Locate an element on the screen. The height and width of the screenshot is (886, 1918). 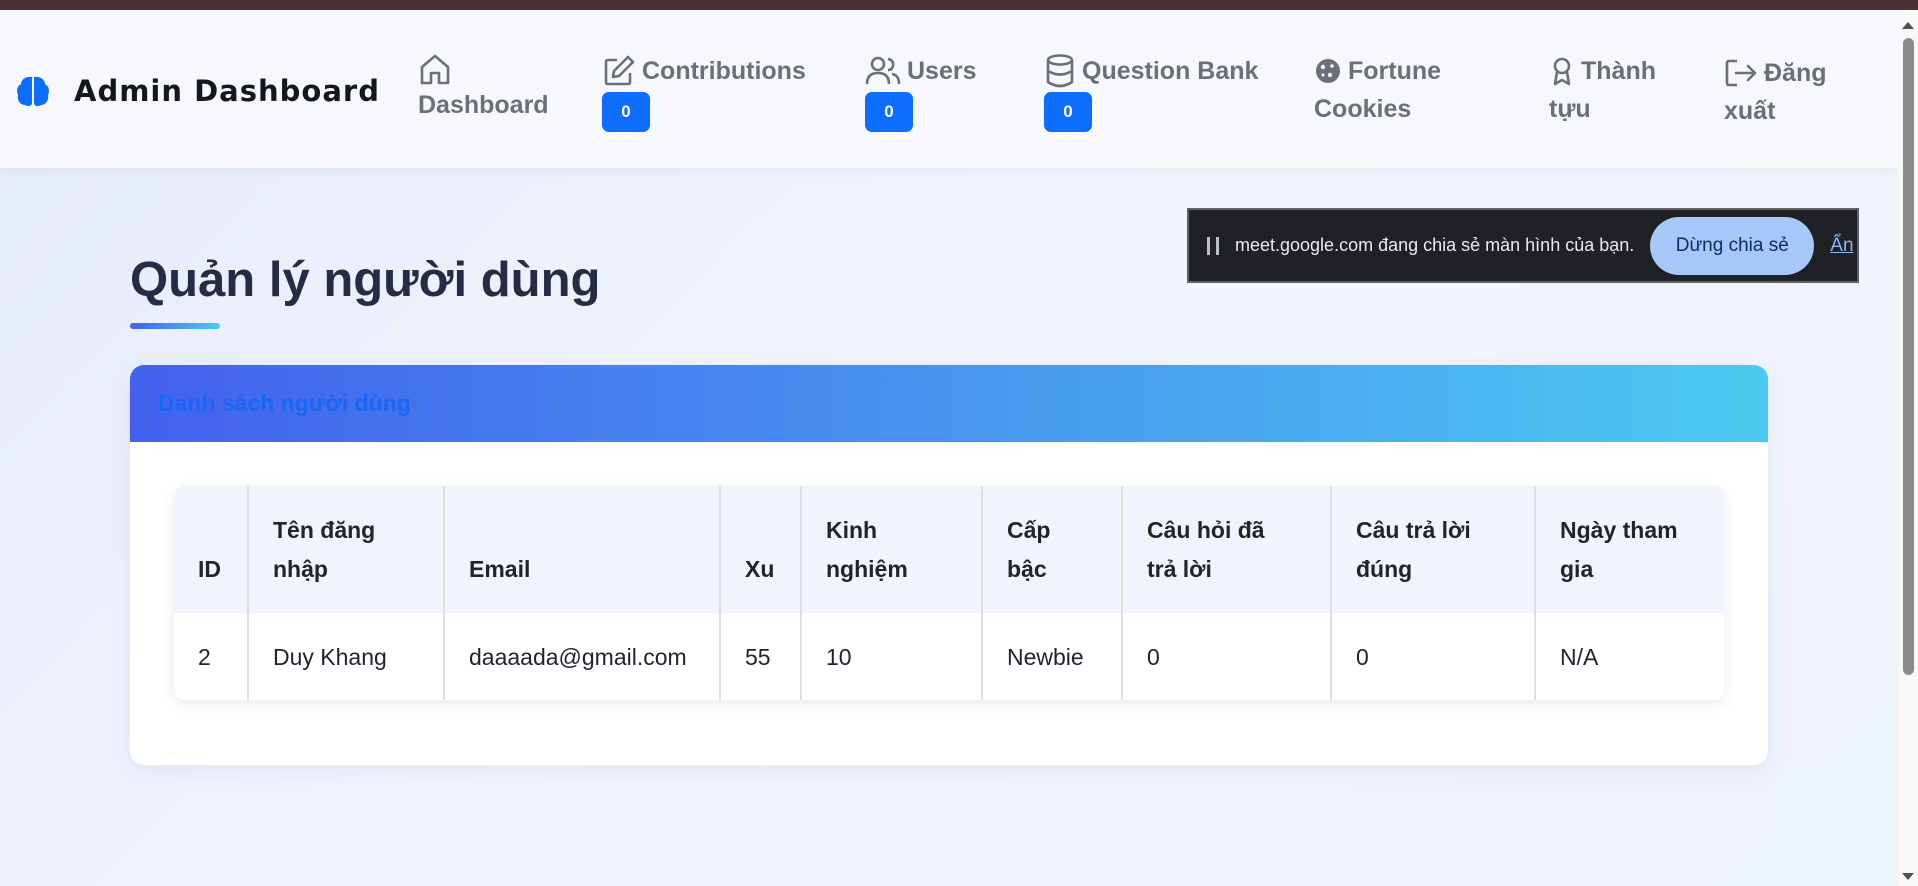
people-icon is located at coordinates (883, 70).